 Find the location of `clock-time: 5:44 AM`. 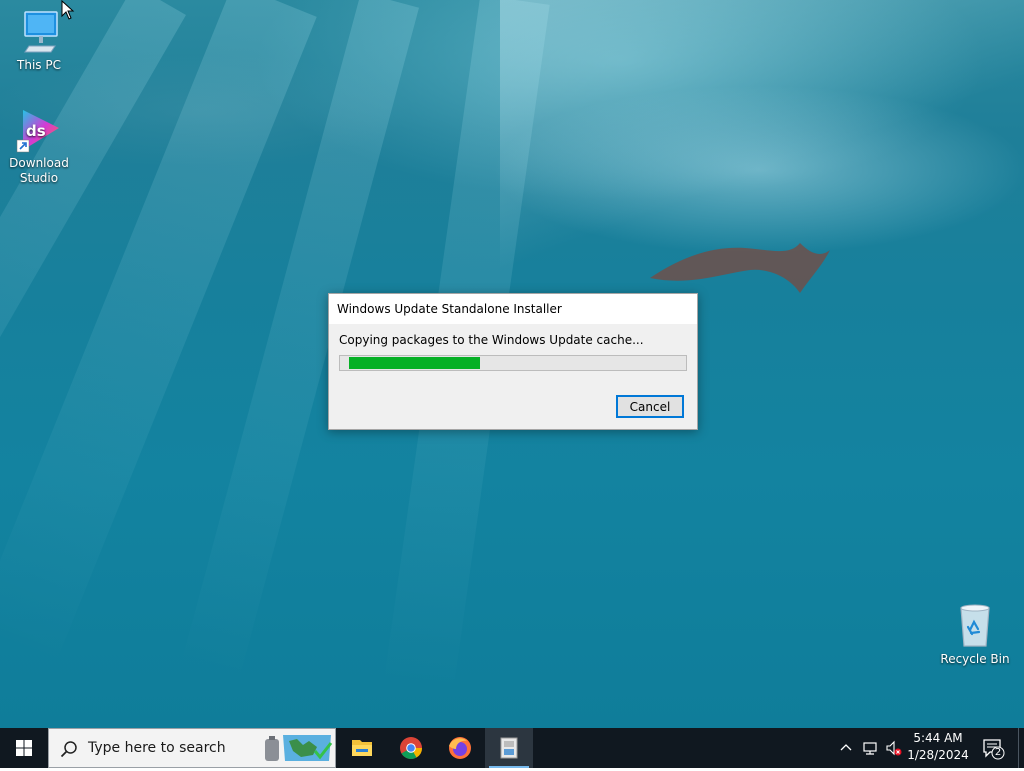

clock-time: 5:44 AM is located at coordinates (938, 738).